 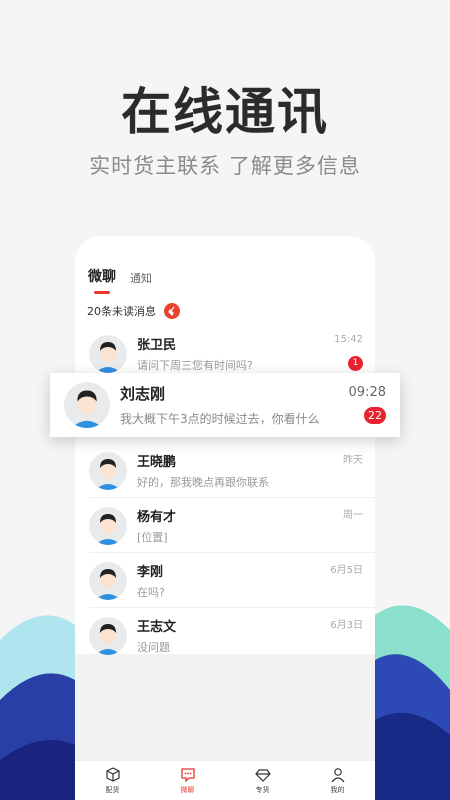 I want to click on broom-icon, so click(x=172, y=311).